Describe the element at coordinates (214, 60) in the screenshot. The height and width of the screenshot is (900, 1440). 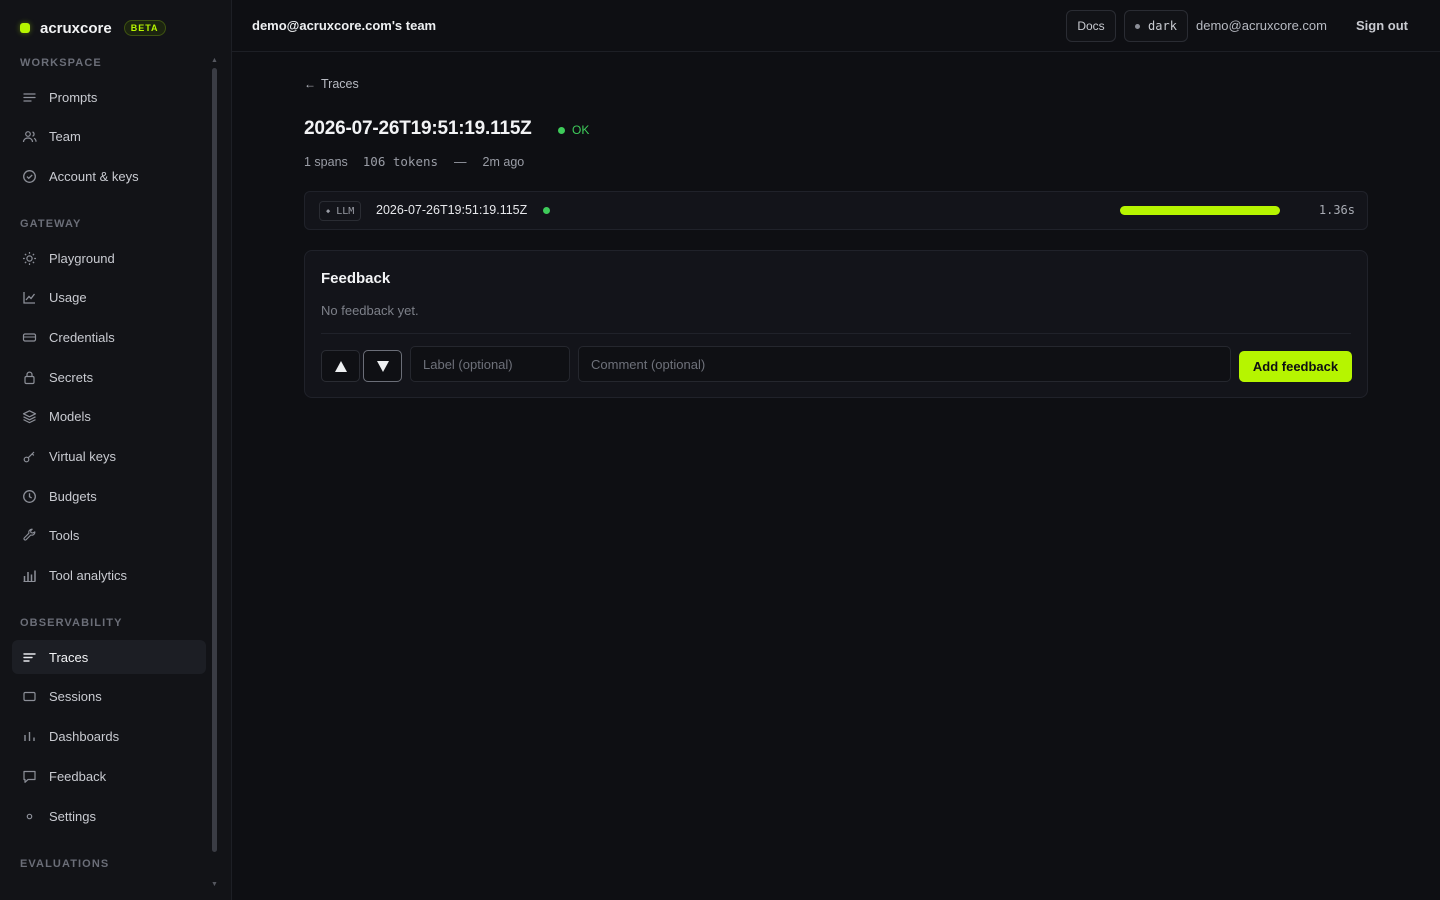
I see `scroll-up-icon: ▲` at that location.